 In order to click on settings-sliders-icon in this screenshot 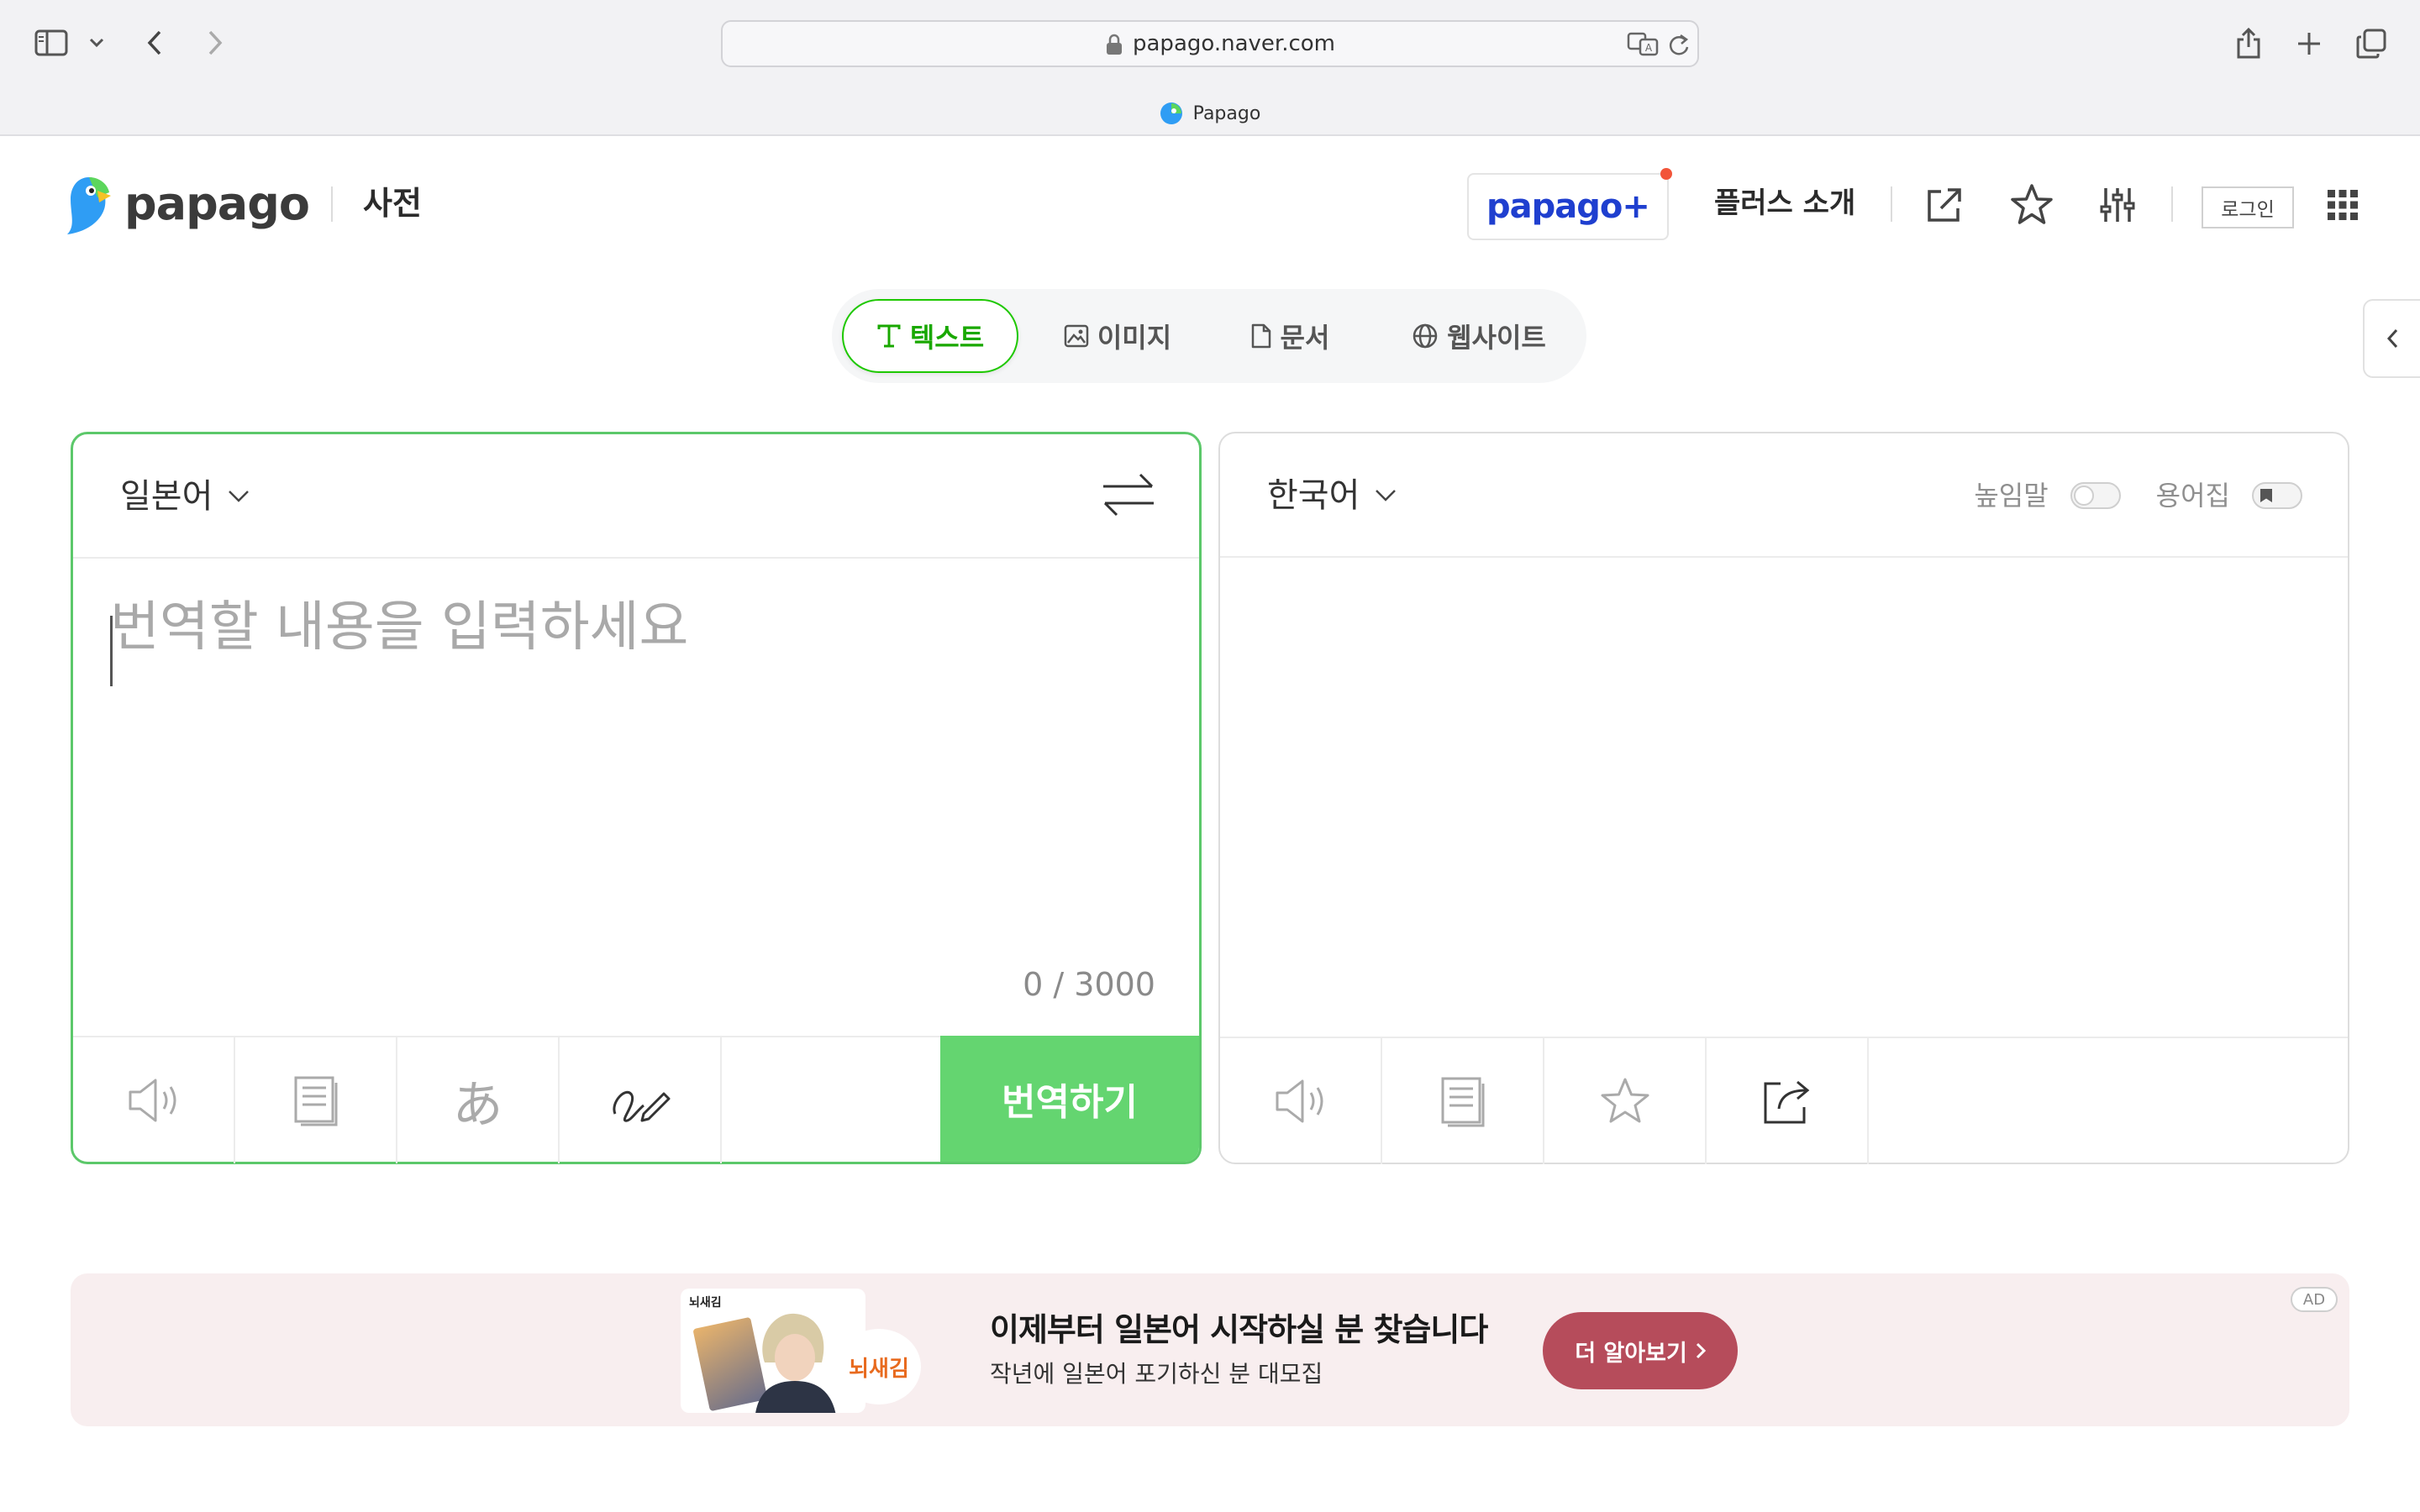, I will do `click(2117, 205)`.